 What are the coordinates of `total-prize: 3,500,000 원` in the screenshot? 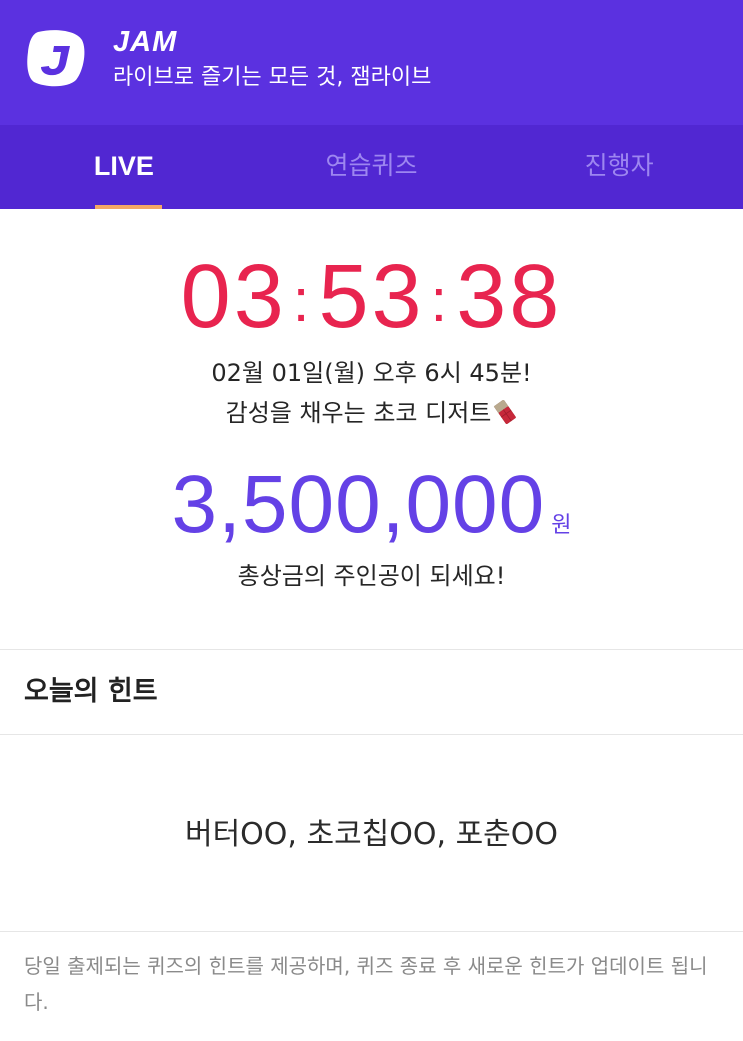 It's located at (371, 505).